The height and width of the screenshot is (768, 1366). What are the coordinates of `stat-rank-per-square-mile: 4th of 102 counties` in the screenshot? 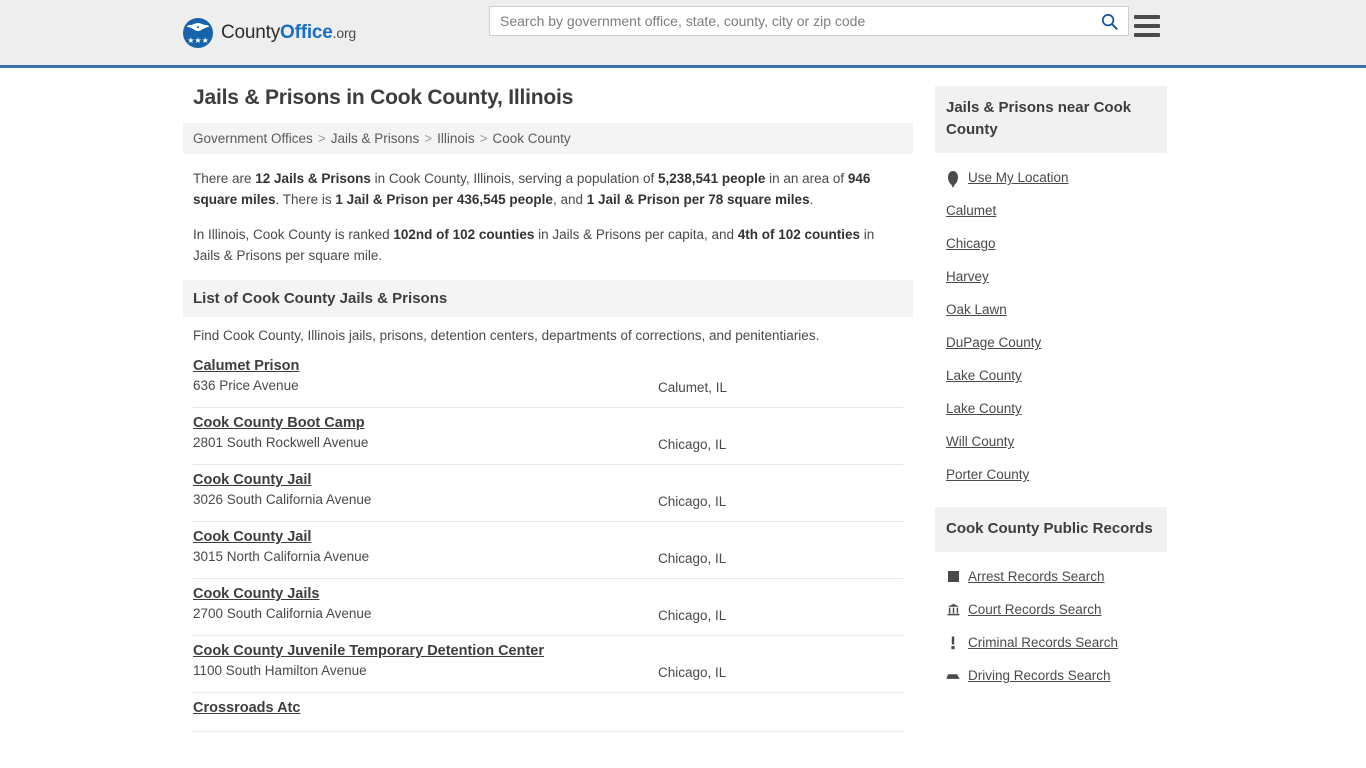 It's located at (799, 234).